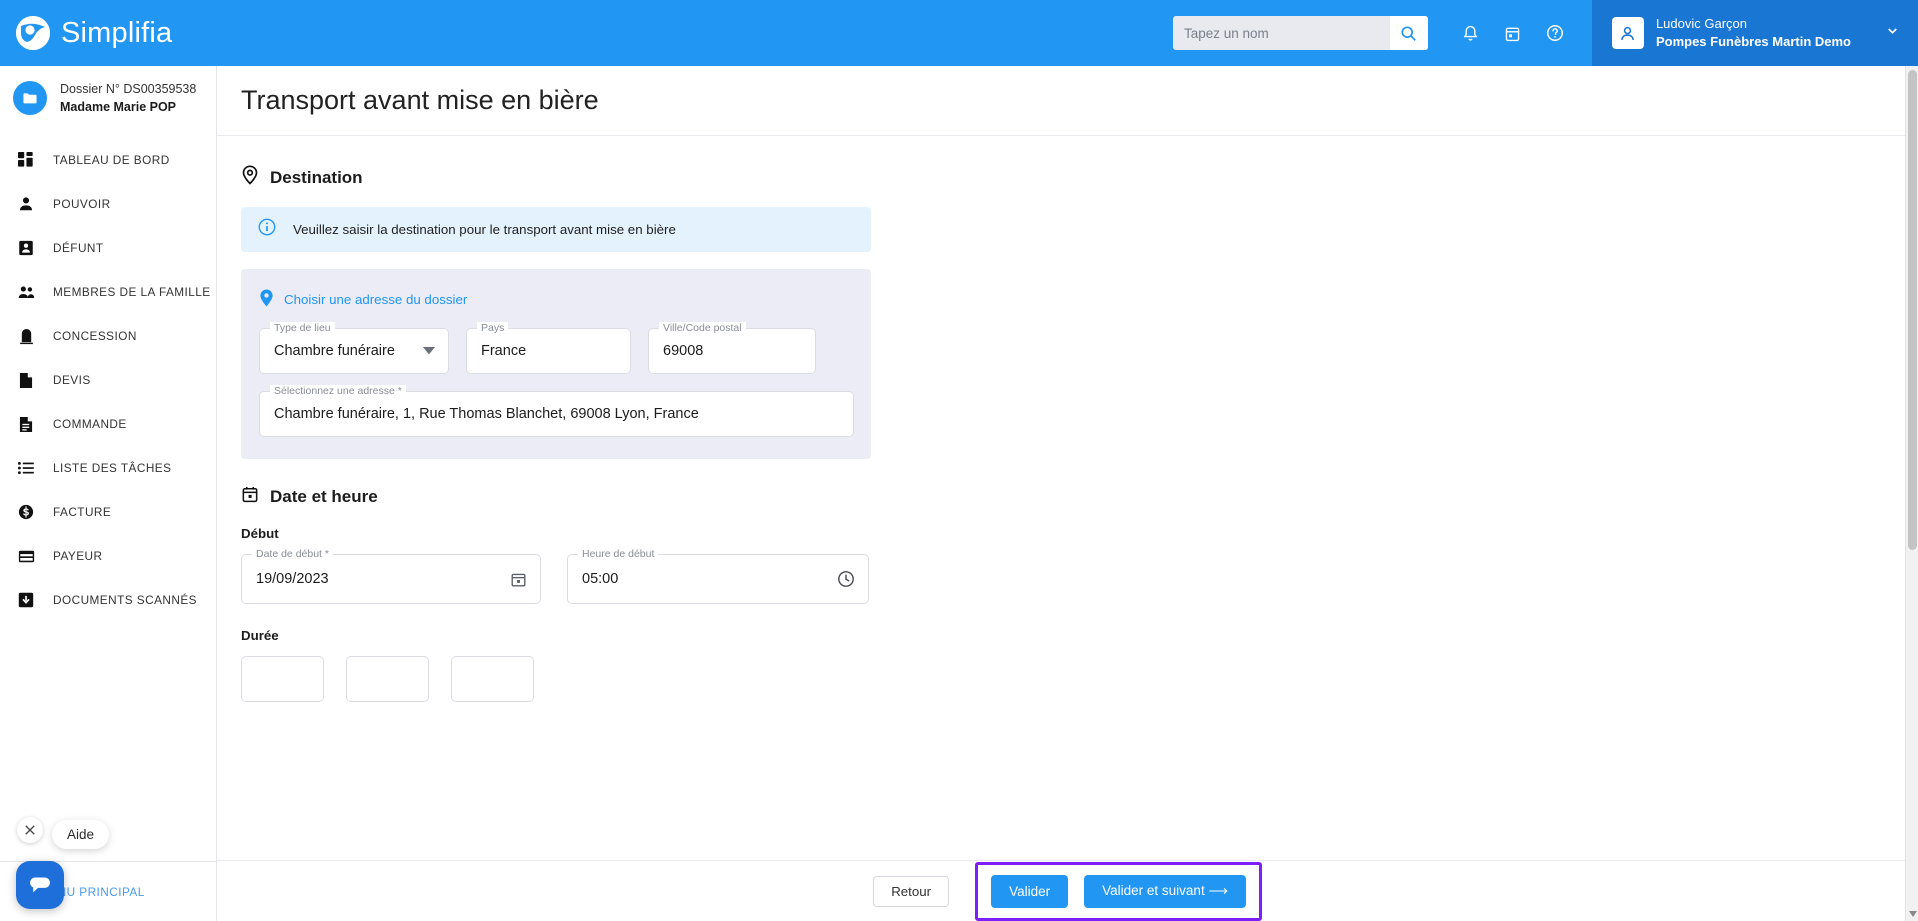 Image resolution: width=1918 pixels, height=921 pixels. I want to click on sidebar-item-label: Liste des tâches, so click(112, 468).